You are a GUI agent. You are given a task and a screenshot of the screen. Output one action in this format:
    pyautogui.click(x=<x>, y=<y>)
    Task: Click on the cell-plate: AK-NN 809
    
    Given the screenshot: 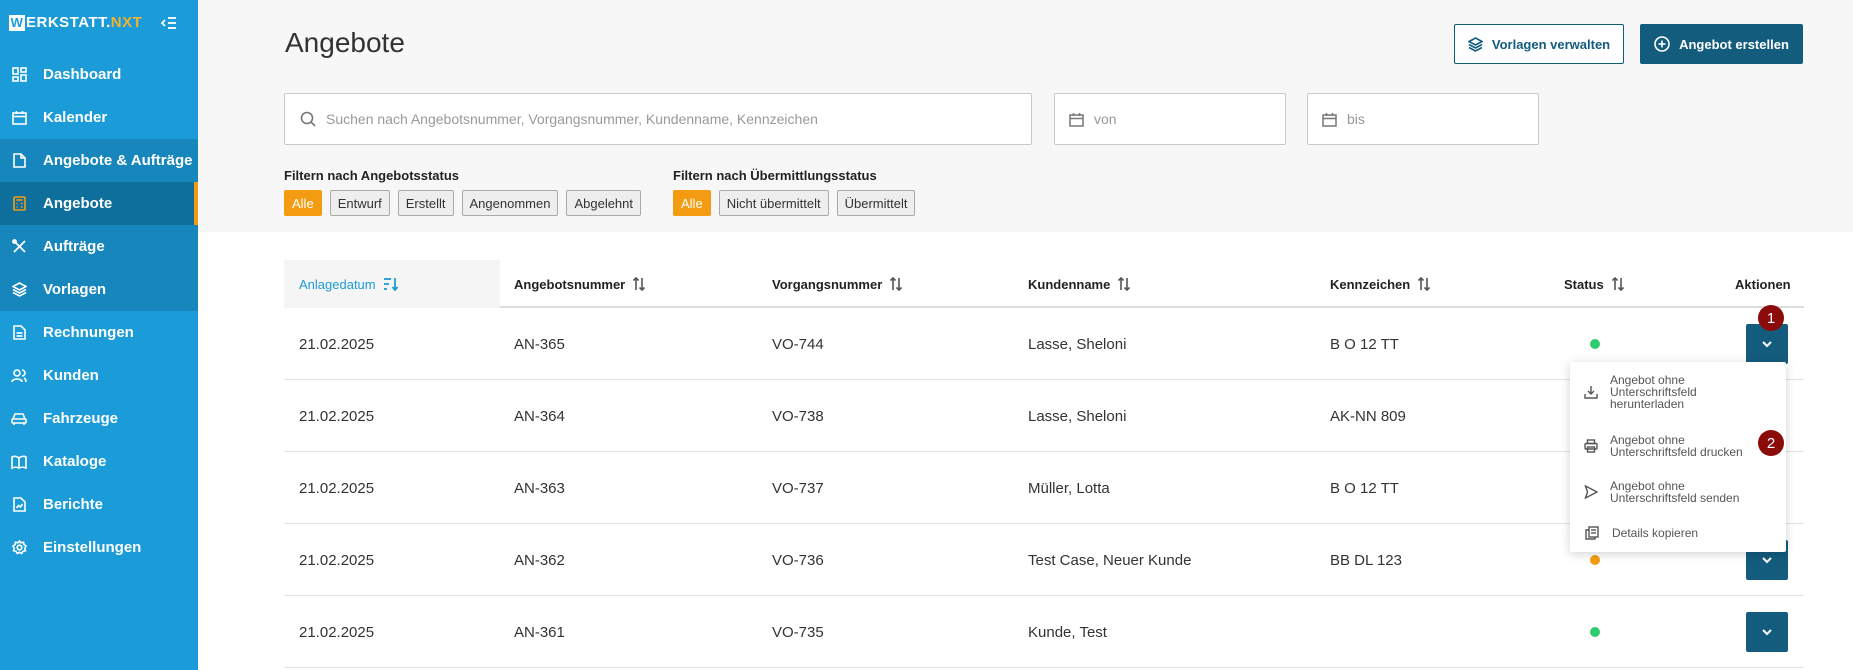 What is the action you would take?
    pyautogui.click(x=1368, y=416)
    